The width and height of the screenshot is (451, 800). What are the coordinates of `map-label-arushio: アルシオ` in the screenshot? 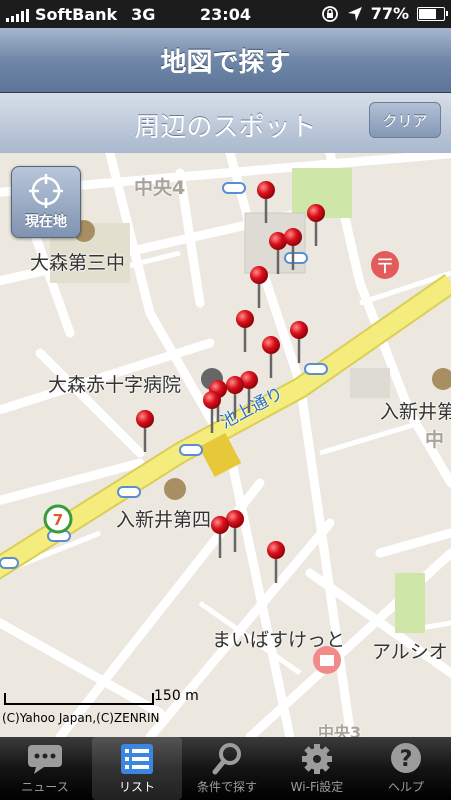 It's located at (410, 652).